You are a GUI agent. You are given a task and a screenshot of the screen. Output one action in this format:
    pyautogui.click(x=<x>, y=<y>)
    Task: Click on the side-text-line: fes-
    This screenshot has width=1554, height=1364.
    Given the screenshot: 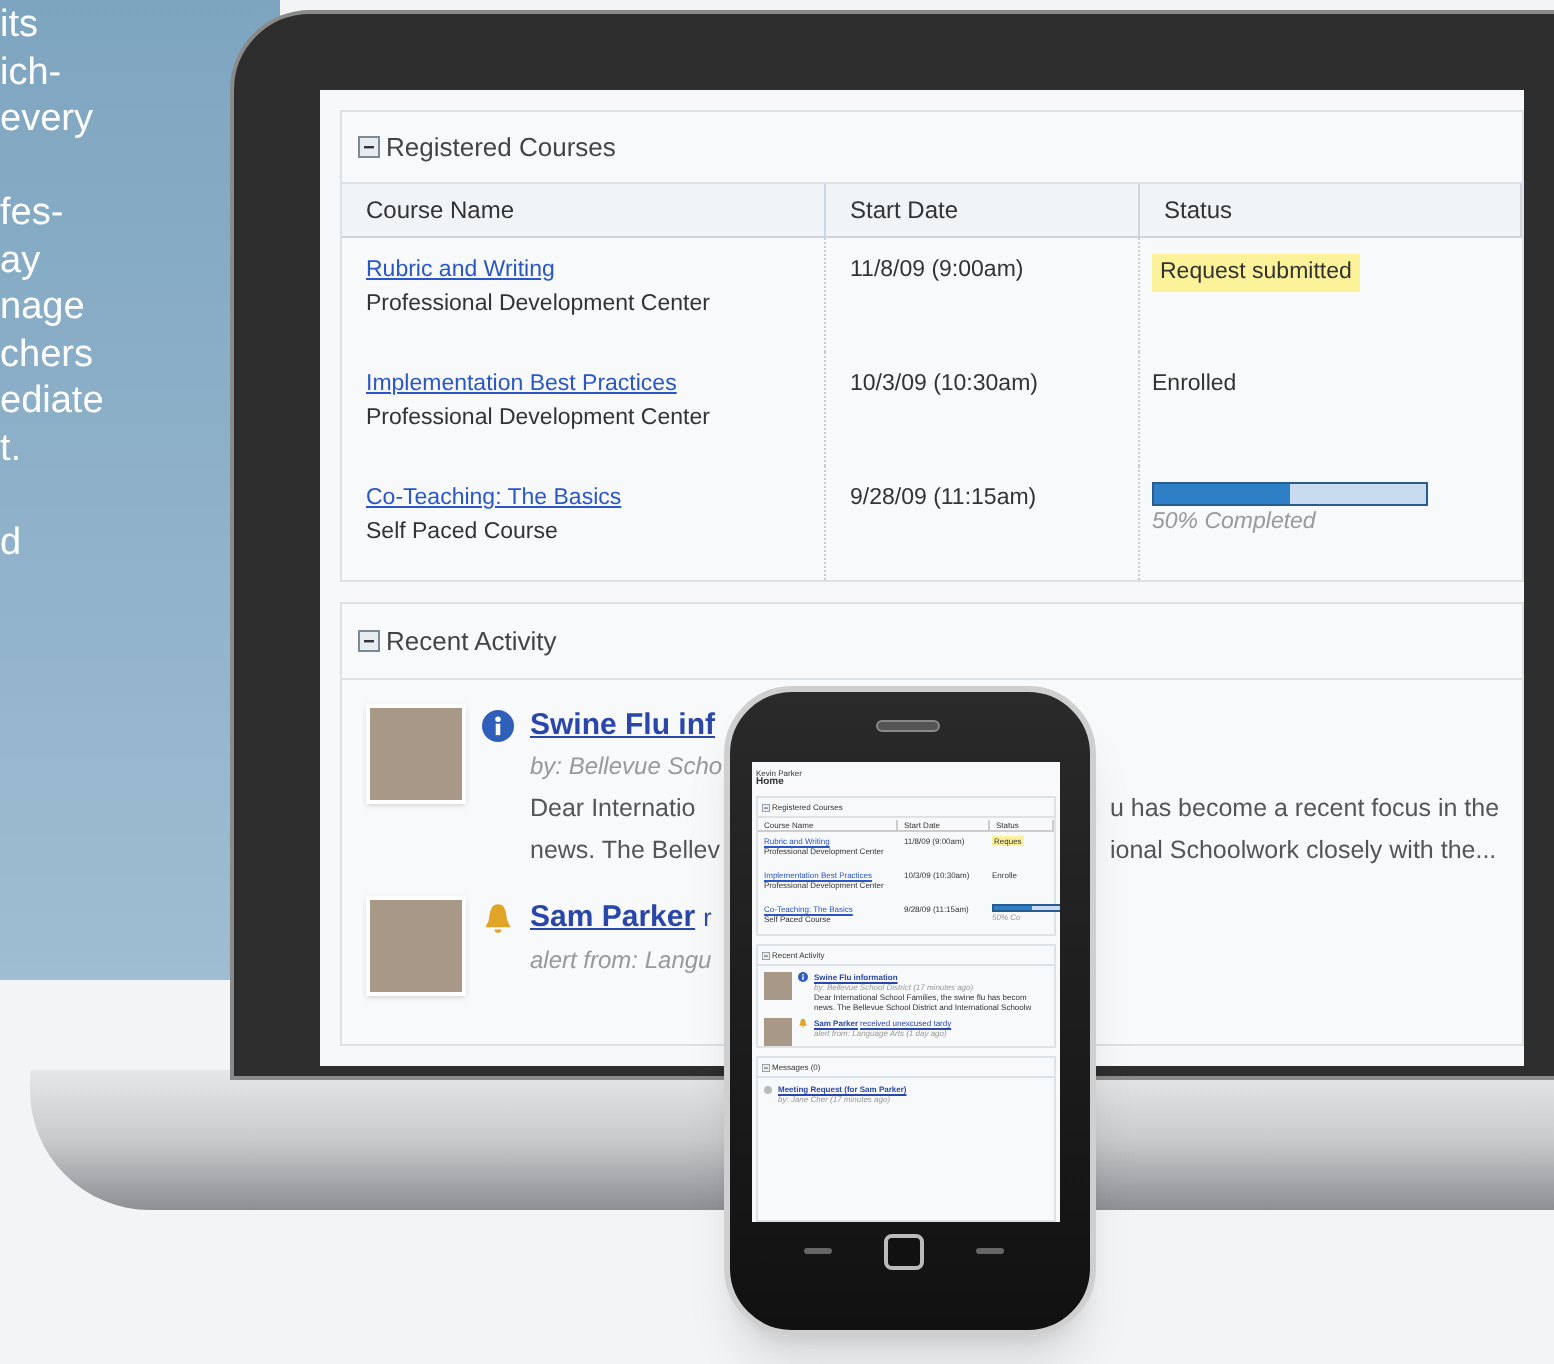 What is the action you would take?
    pyautogui.click(x=33, y=213)
    